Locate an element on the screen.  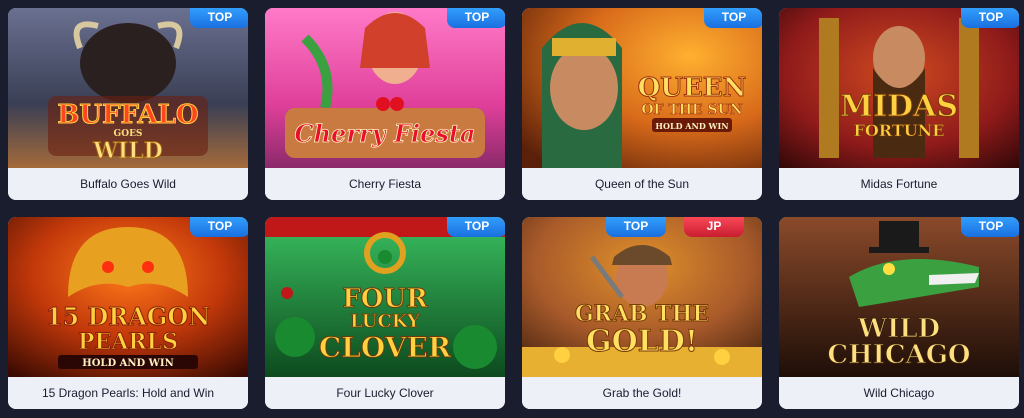
game-title: Queen of the Sun is located at coordinates (642, 184).